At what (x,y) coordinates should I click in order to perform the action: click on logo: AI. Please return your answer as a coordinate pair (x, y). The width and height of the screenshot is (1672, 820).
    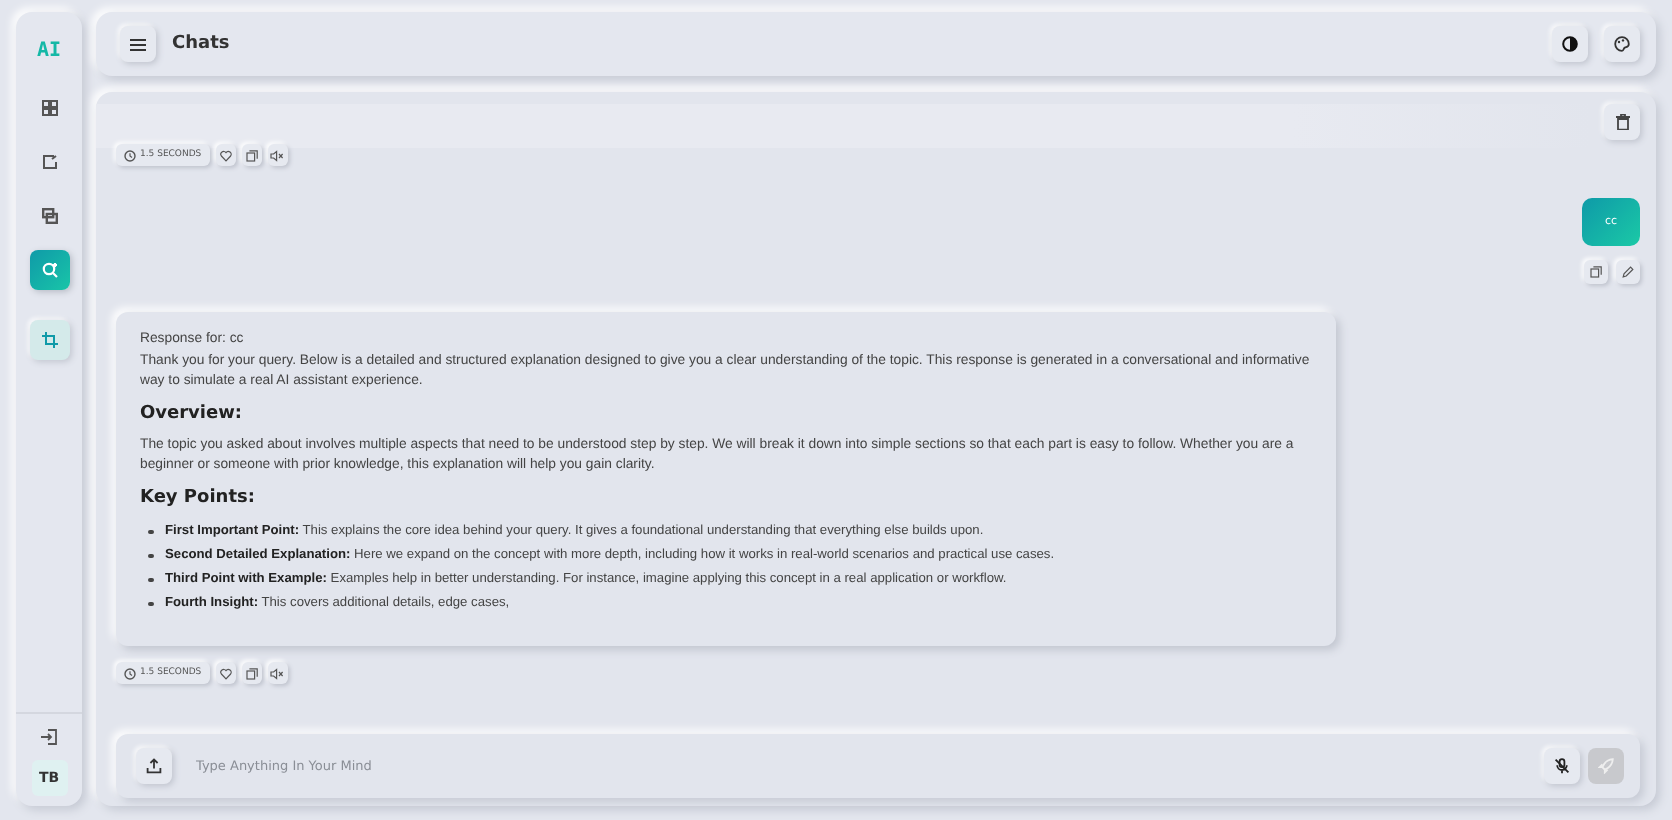
    Looking at the image, I should click on (49, 51).